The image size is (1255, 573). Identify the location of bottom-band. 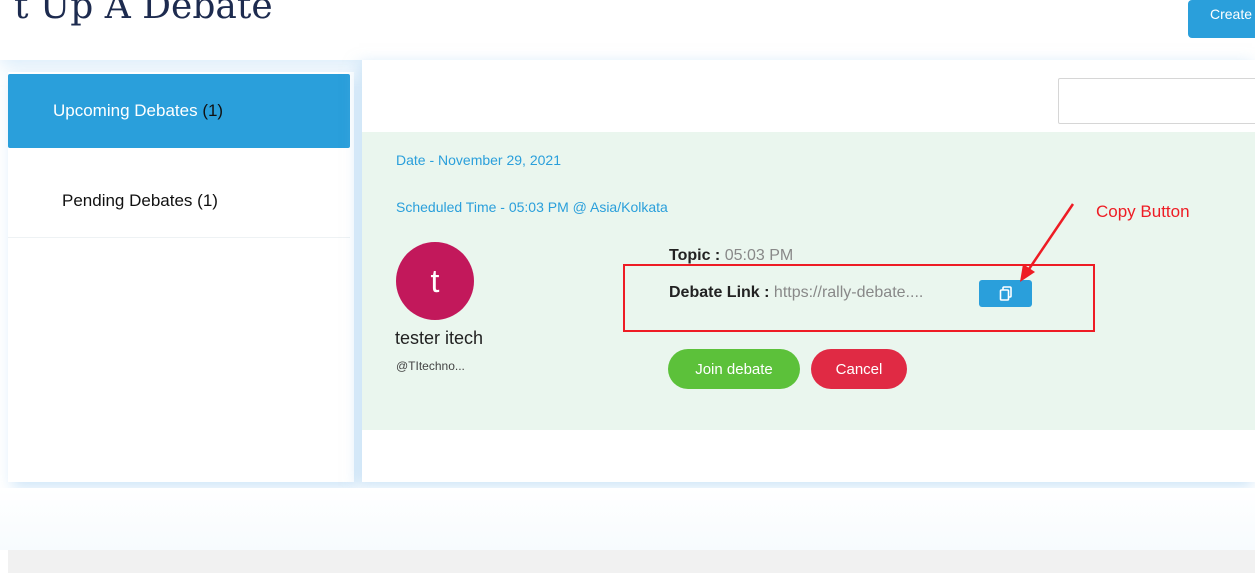
(627, 519).